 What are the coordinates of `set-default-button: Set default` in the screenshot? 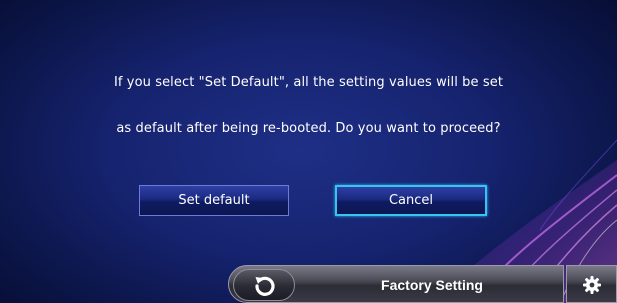 It's located at (214, 200).